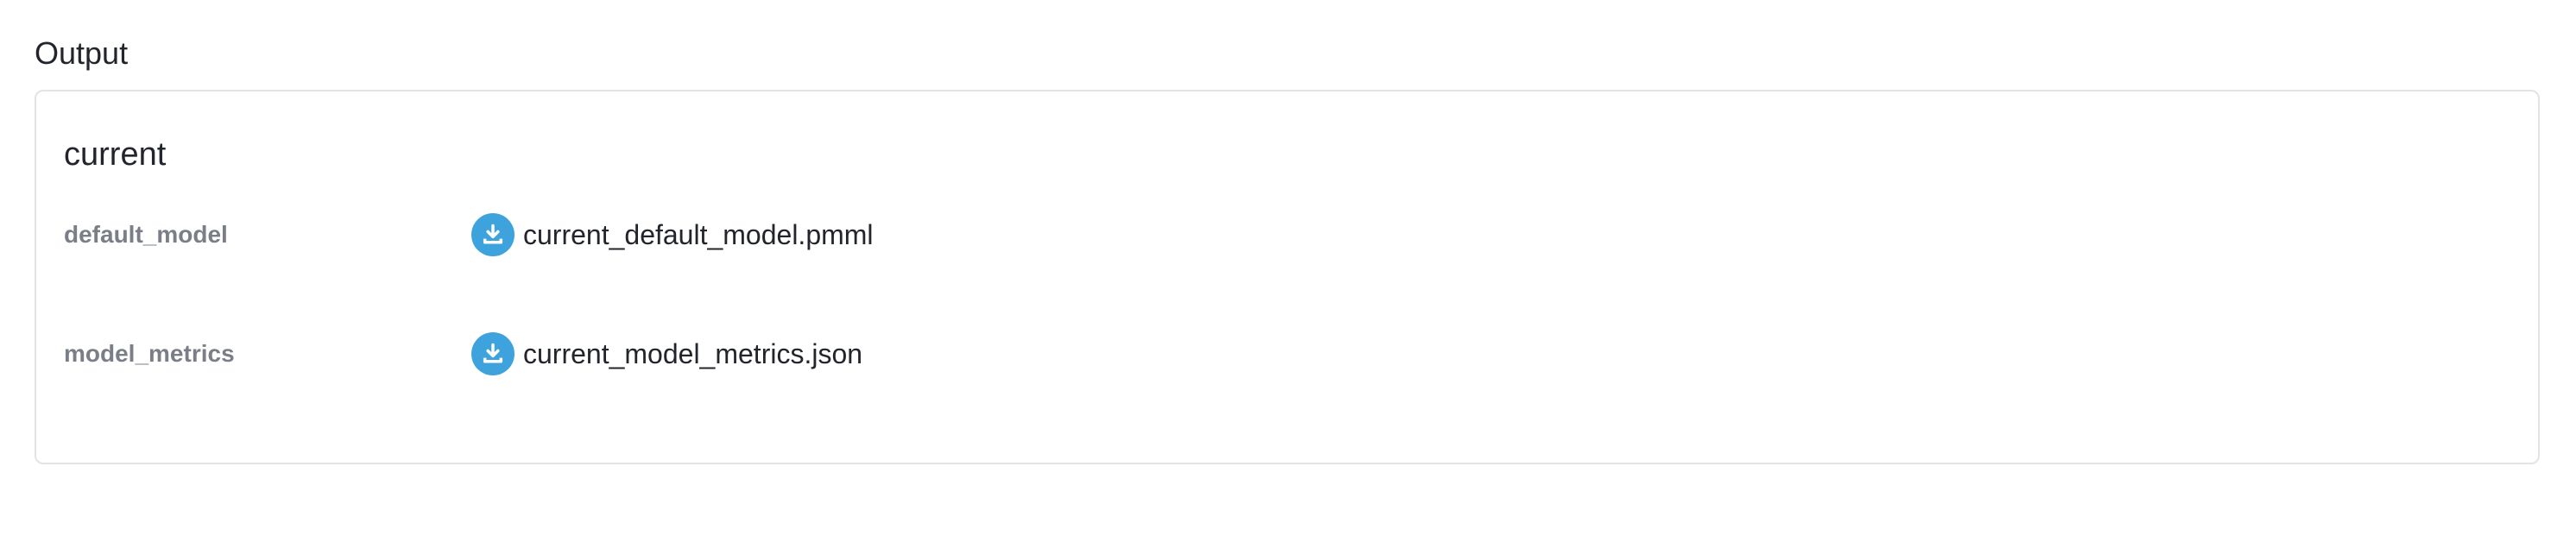  I want to click on output-row-default-model: default_model current_default_model.pmml, so click(927, 235).